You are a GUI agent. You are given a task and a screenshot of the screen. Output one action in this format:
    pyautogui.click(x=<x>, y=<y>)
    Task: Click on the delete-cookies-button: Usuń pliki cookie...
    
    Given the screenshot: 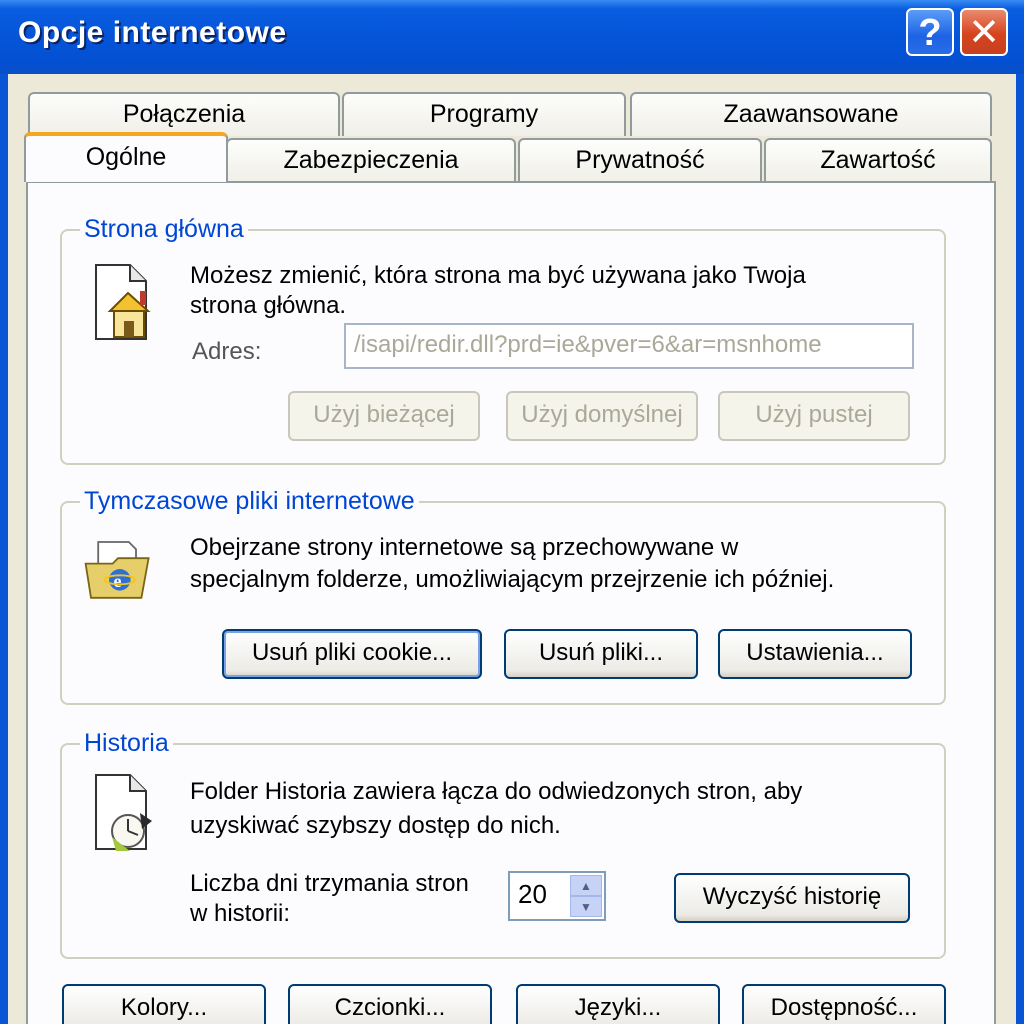 What is the action you would take?
    pyautogui.click(x=352, y=654)
    